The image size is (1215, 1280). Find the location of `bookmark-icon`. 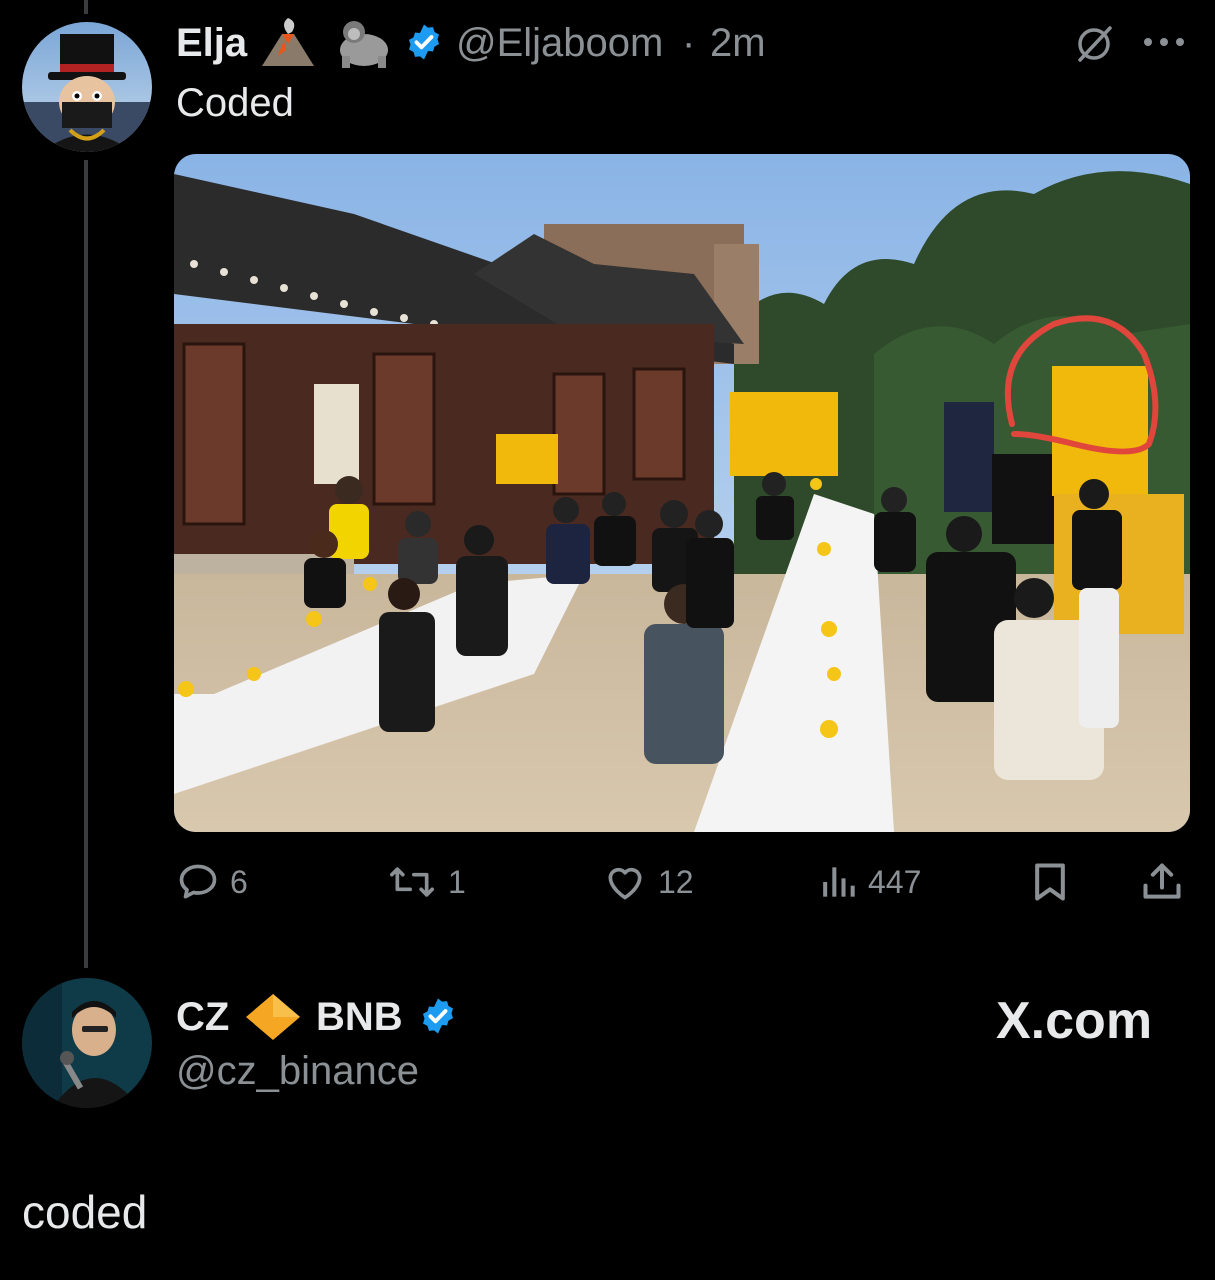

bookmark-icon is located at coordinates (1050, 882).